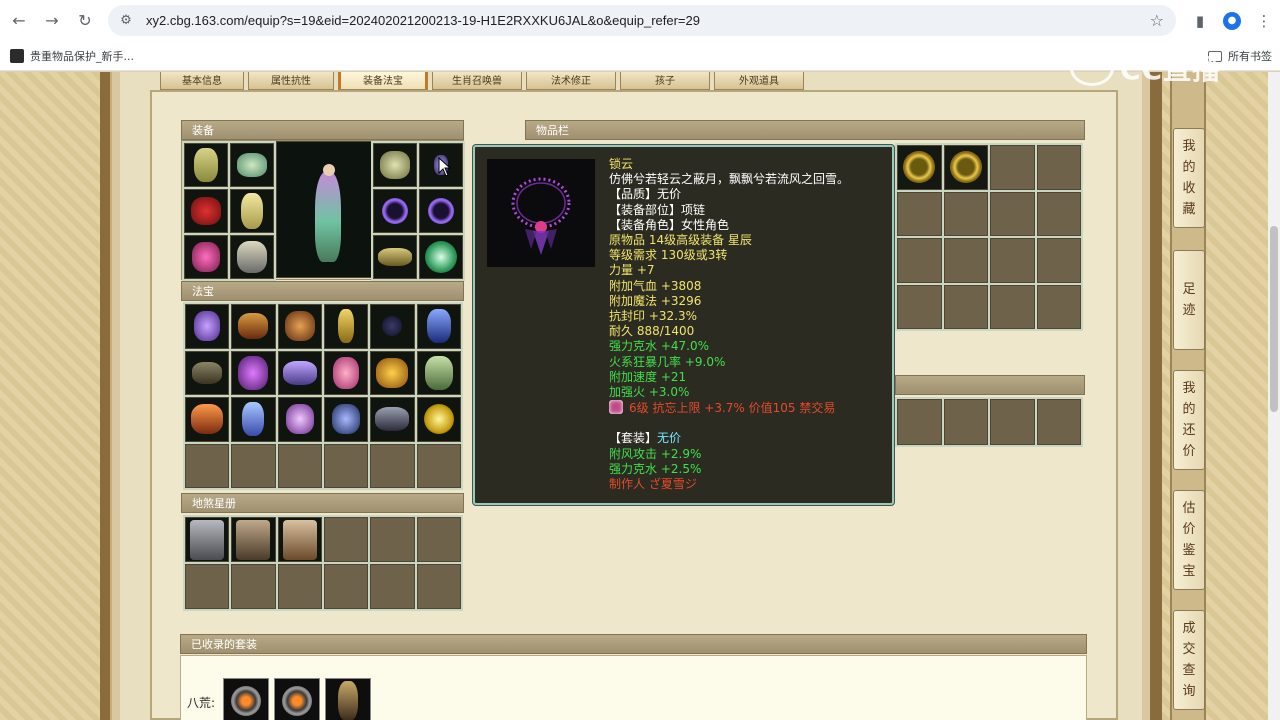 Image resolution: width=1280 pixels, height=720 pixels. I want to click on stat-fire-crit: 火系狂暴几率 +9.0%, so click(667, 361).